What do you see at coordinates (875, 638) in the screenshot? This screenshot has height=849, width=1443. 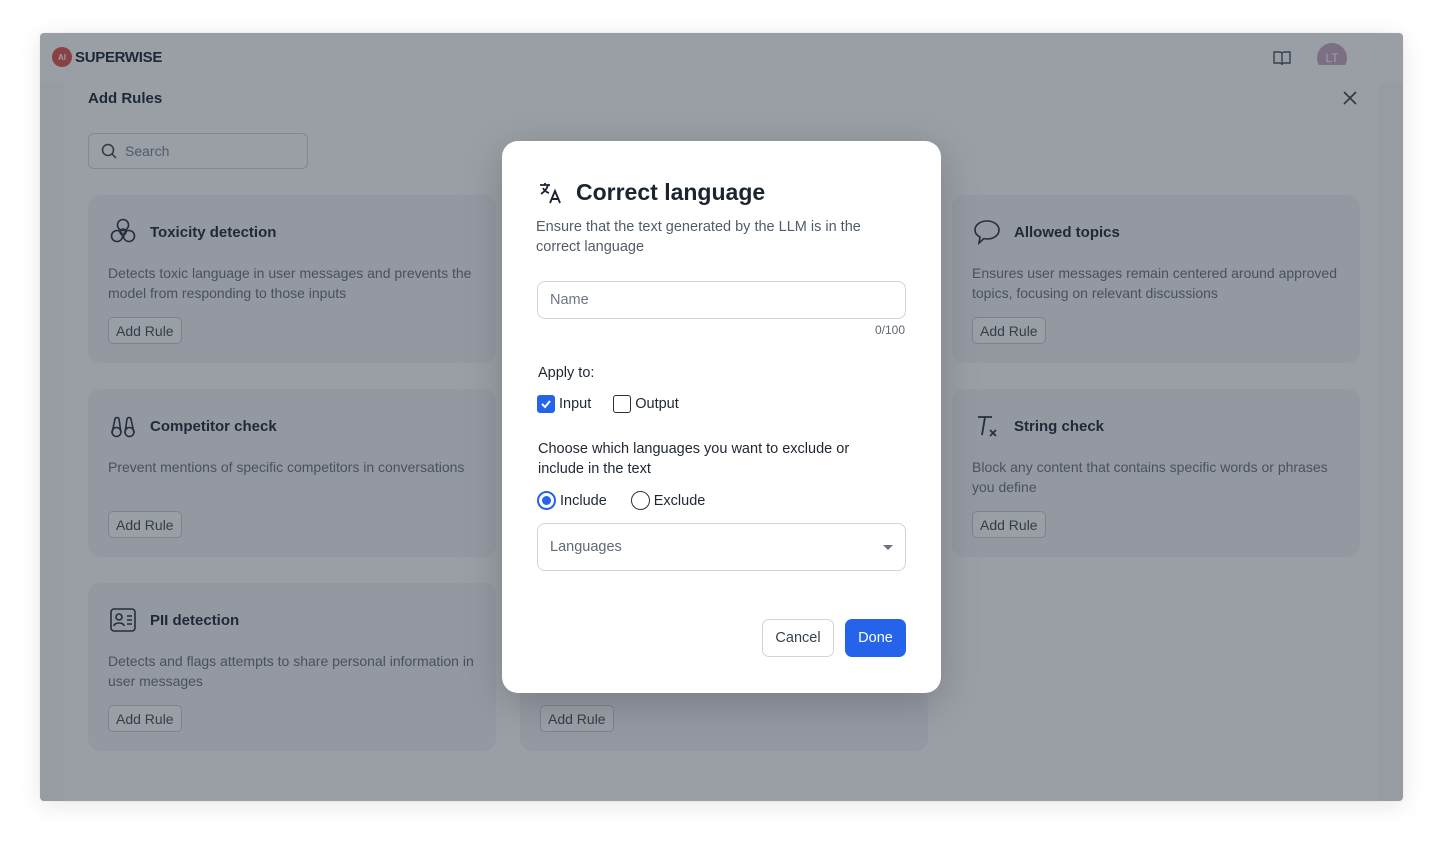 I see `done-button: Done` at bounding box center [875, 638].